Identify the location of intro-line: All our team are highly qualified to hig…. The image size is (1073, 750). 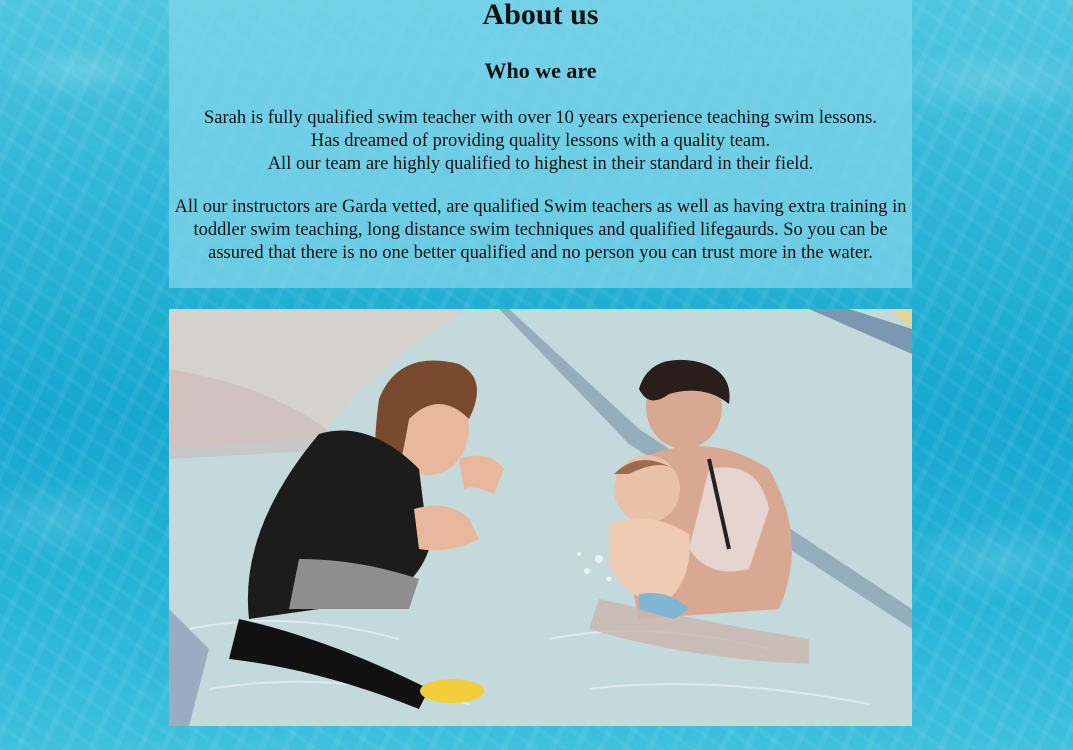
(540, 164).